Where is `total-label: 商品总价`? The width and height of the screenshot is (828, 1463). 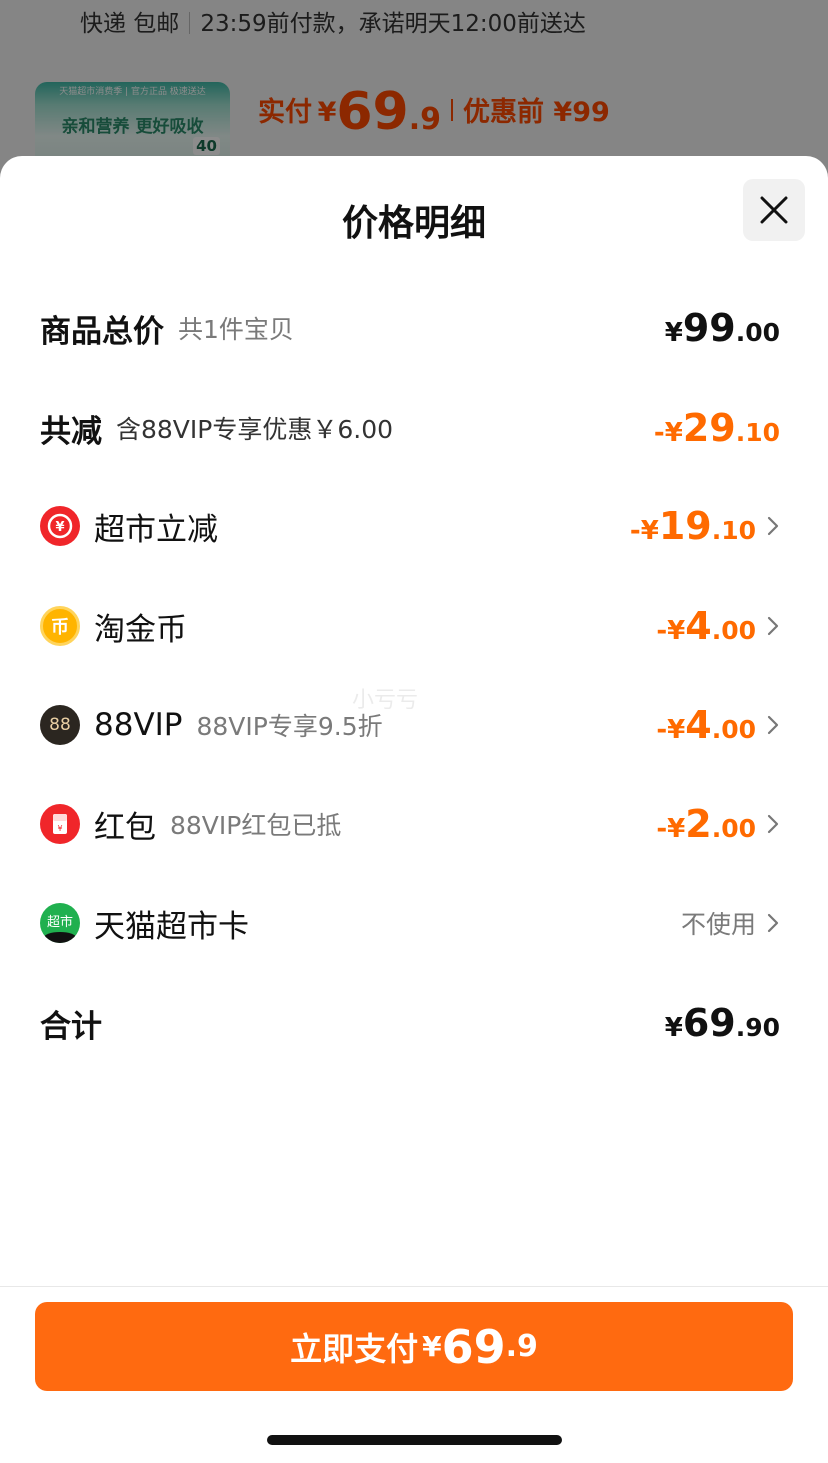 total-label: 商品总价 is located at coordinates (102, 331).